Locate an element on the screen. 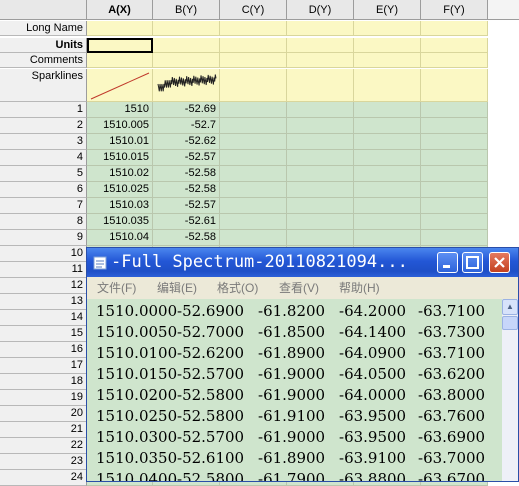 The image size is (519, 486). row-number: 11 is located at coordinates (43, 270).